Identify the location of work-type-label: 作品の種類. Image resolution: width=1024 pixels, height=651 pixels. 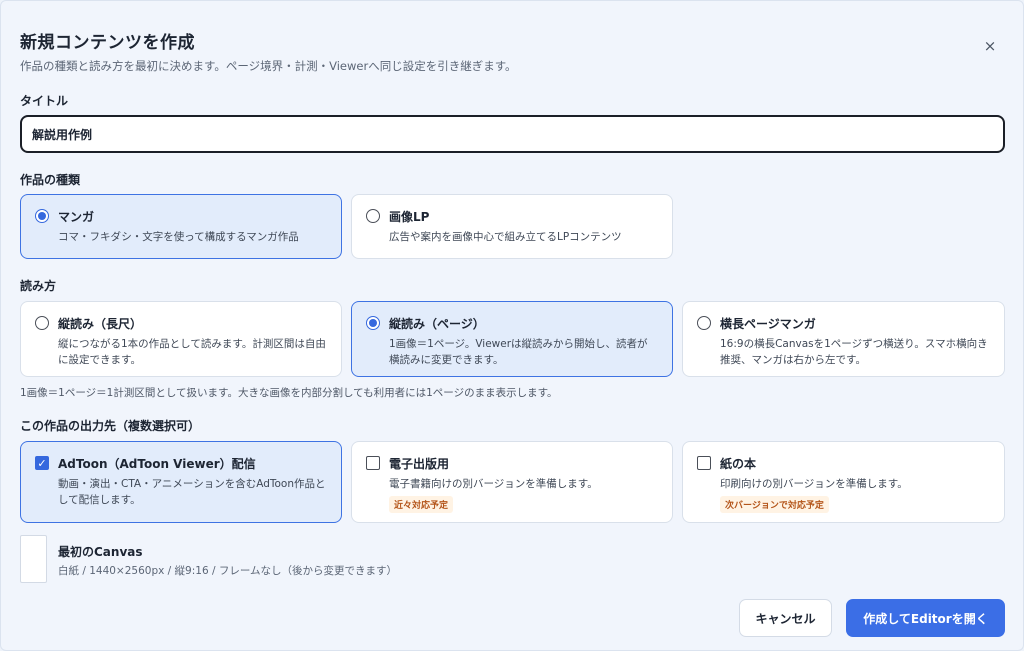
(50, 180).